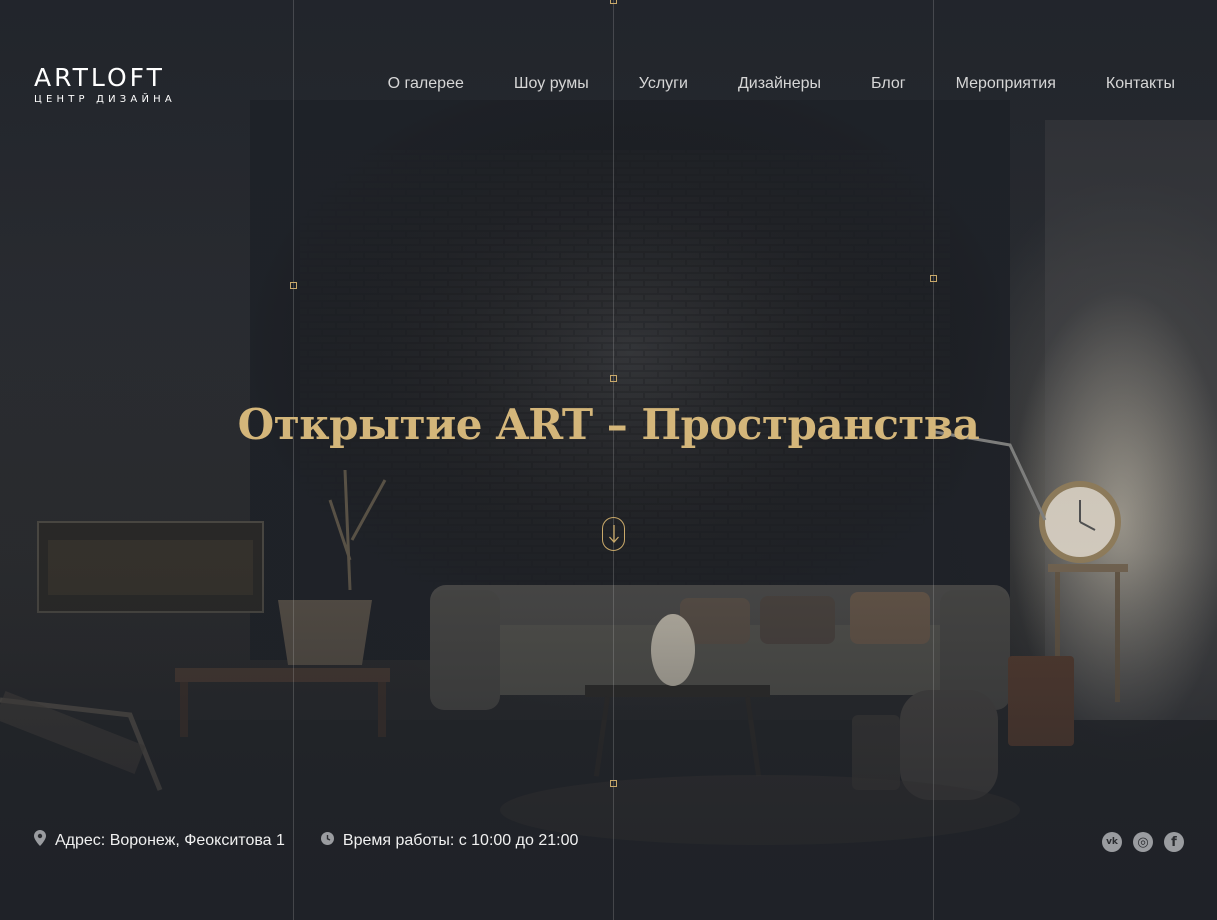 This screenshot has width=1217, height=920. What do you see at coordinates (779, 84) in the screenshot?
I see `nav-item-designers: Дизайнеры` at bounding box center [779, 84].